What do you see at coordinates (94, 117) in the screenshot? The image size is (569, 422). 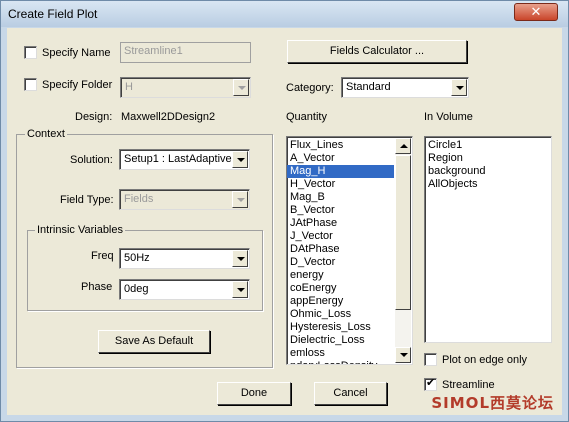 I see `design-label: Design:` at bounding box center [94, 117].